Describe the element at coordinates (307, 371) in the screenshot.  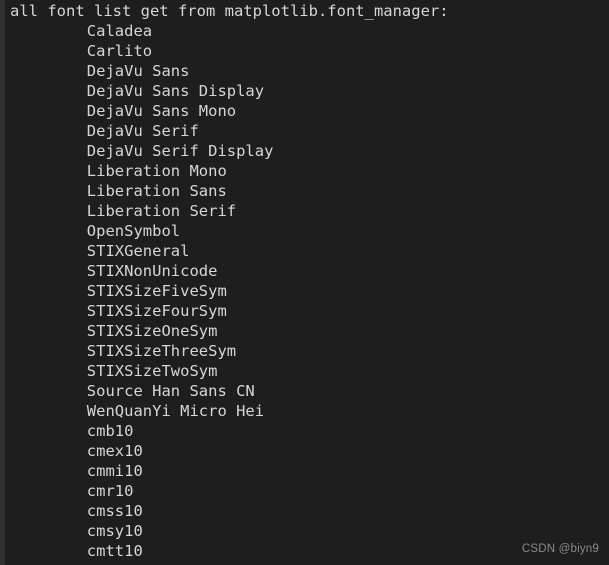
I see `list-item: STIXSizeTwoSym` at that location.